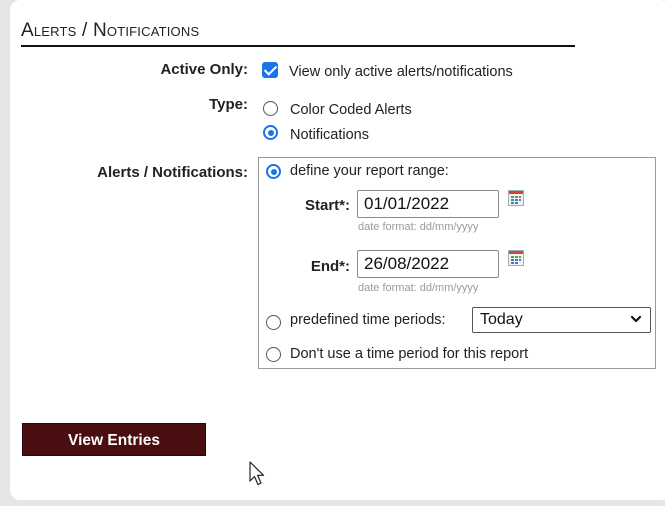  I want to click on range-radio-predefined, so click(273, 322).